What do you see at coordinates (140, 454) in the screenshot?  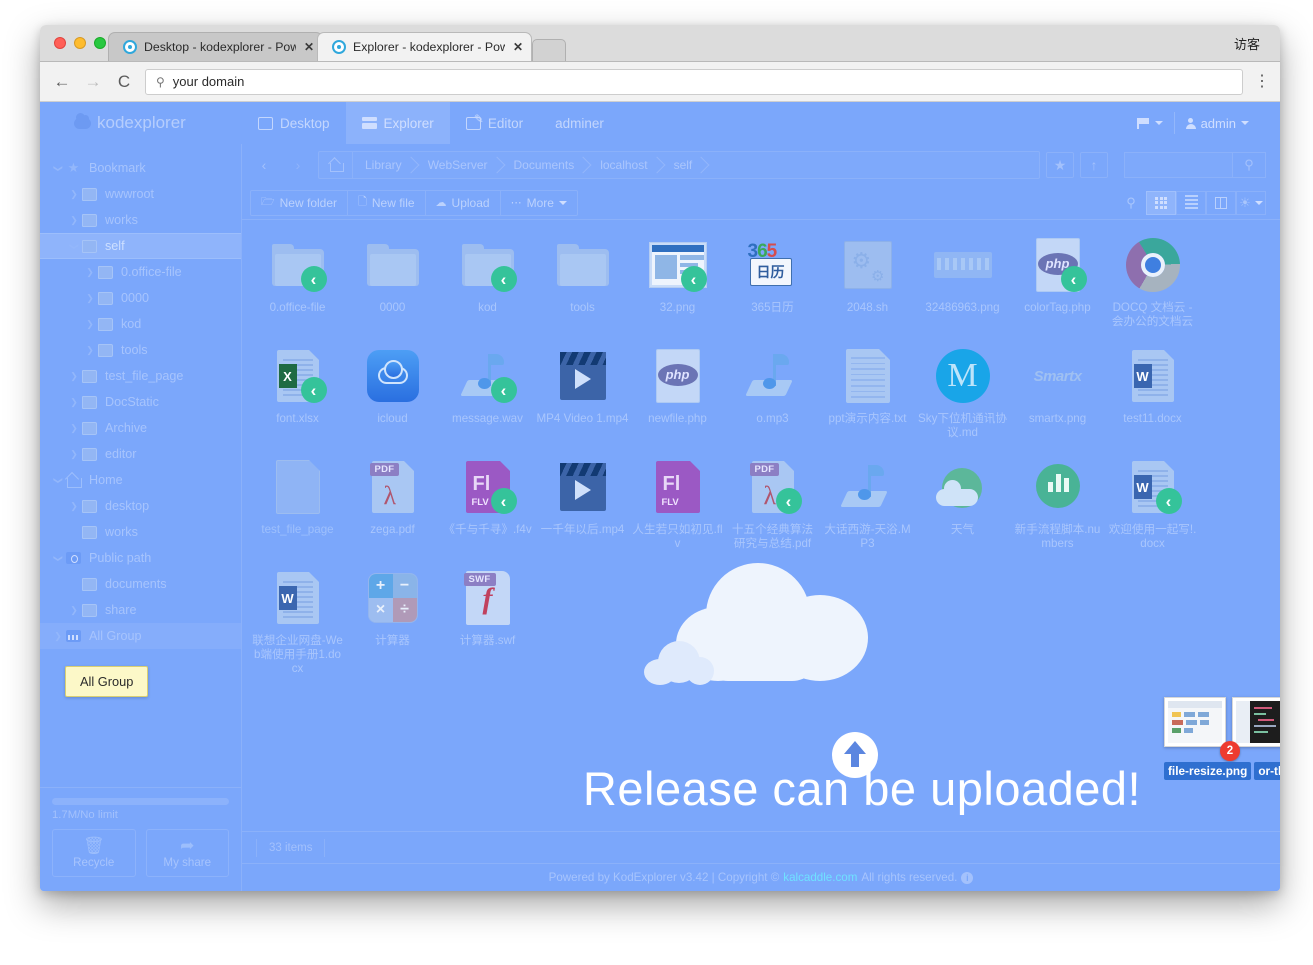 I see `tree-item-editor: ❯ editor` at bounding box center [140, 454].